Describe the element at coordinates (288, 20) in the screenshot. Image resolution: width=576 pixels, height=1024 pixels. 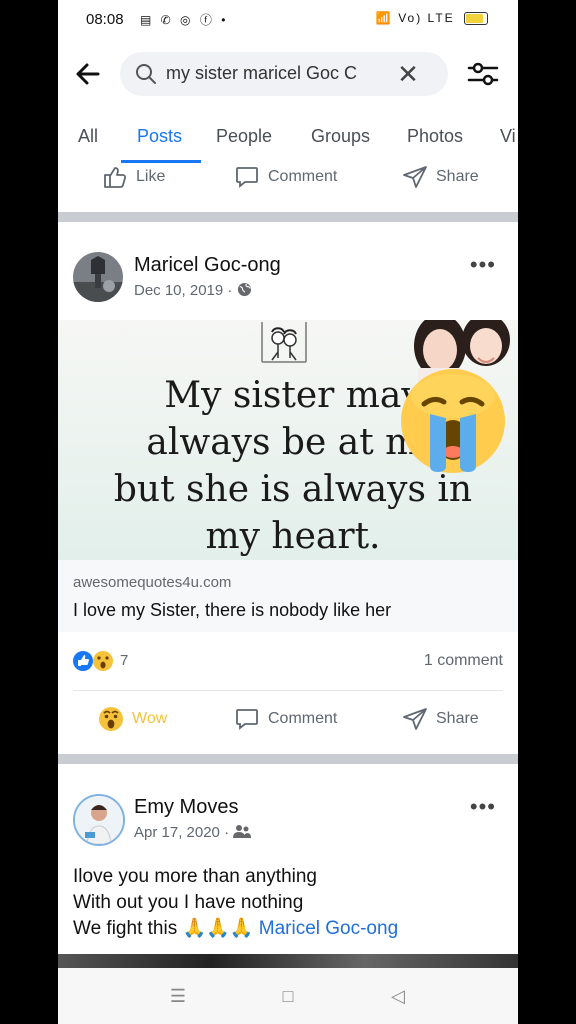
I see `status-bar: 08:08 ▤ ✆ ◎ ⓕ • 📶 Vo) LTE` at that location.